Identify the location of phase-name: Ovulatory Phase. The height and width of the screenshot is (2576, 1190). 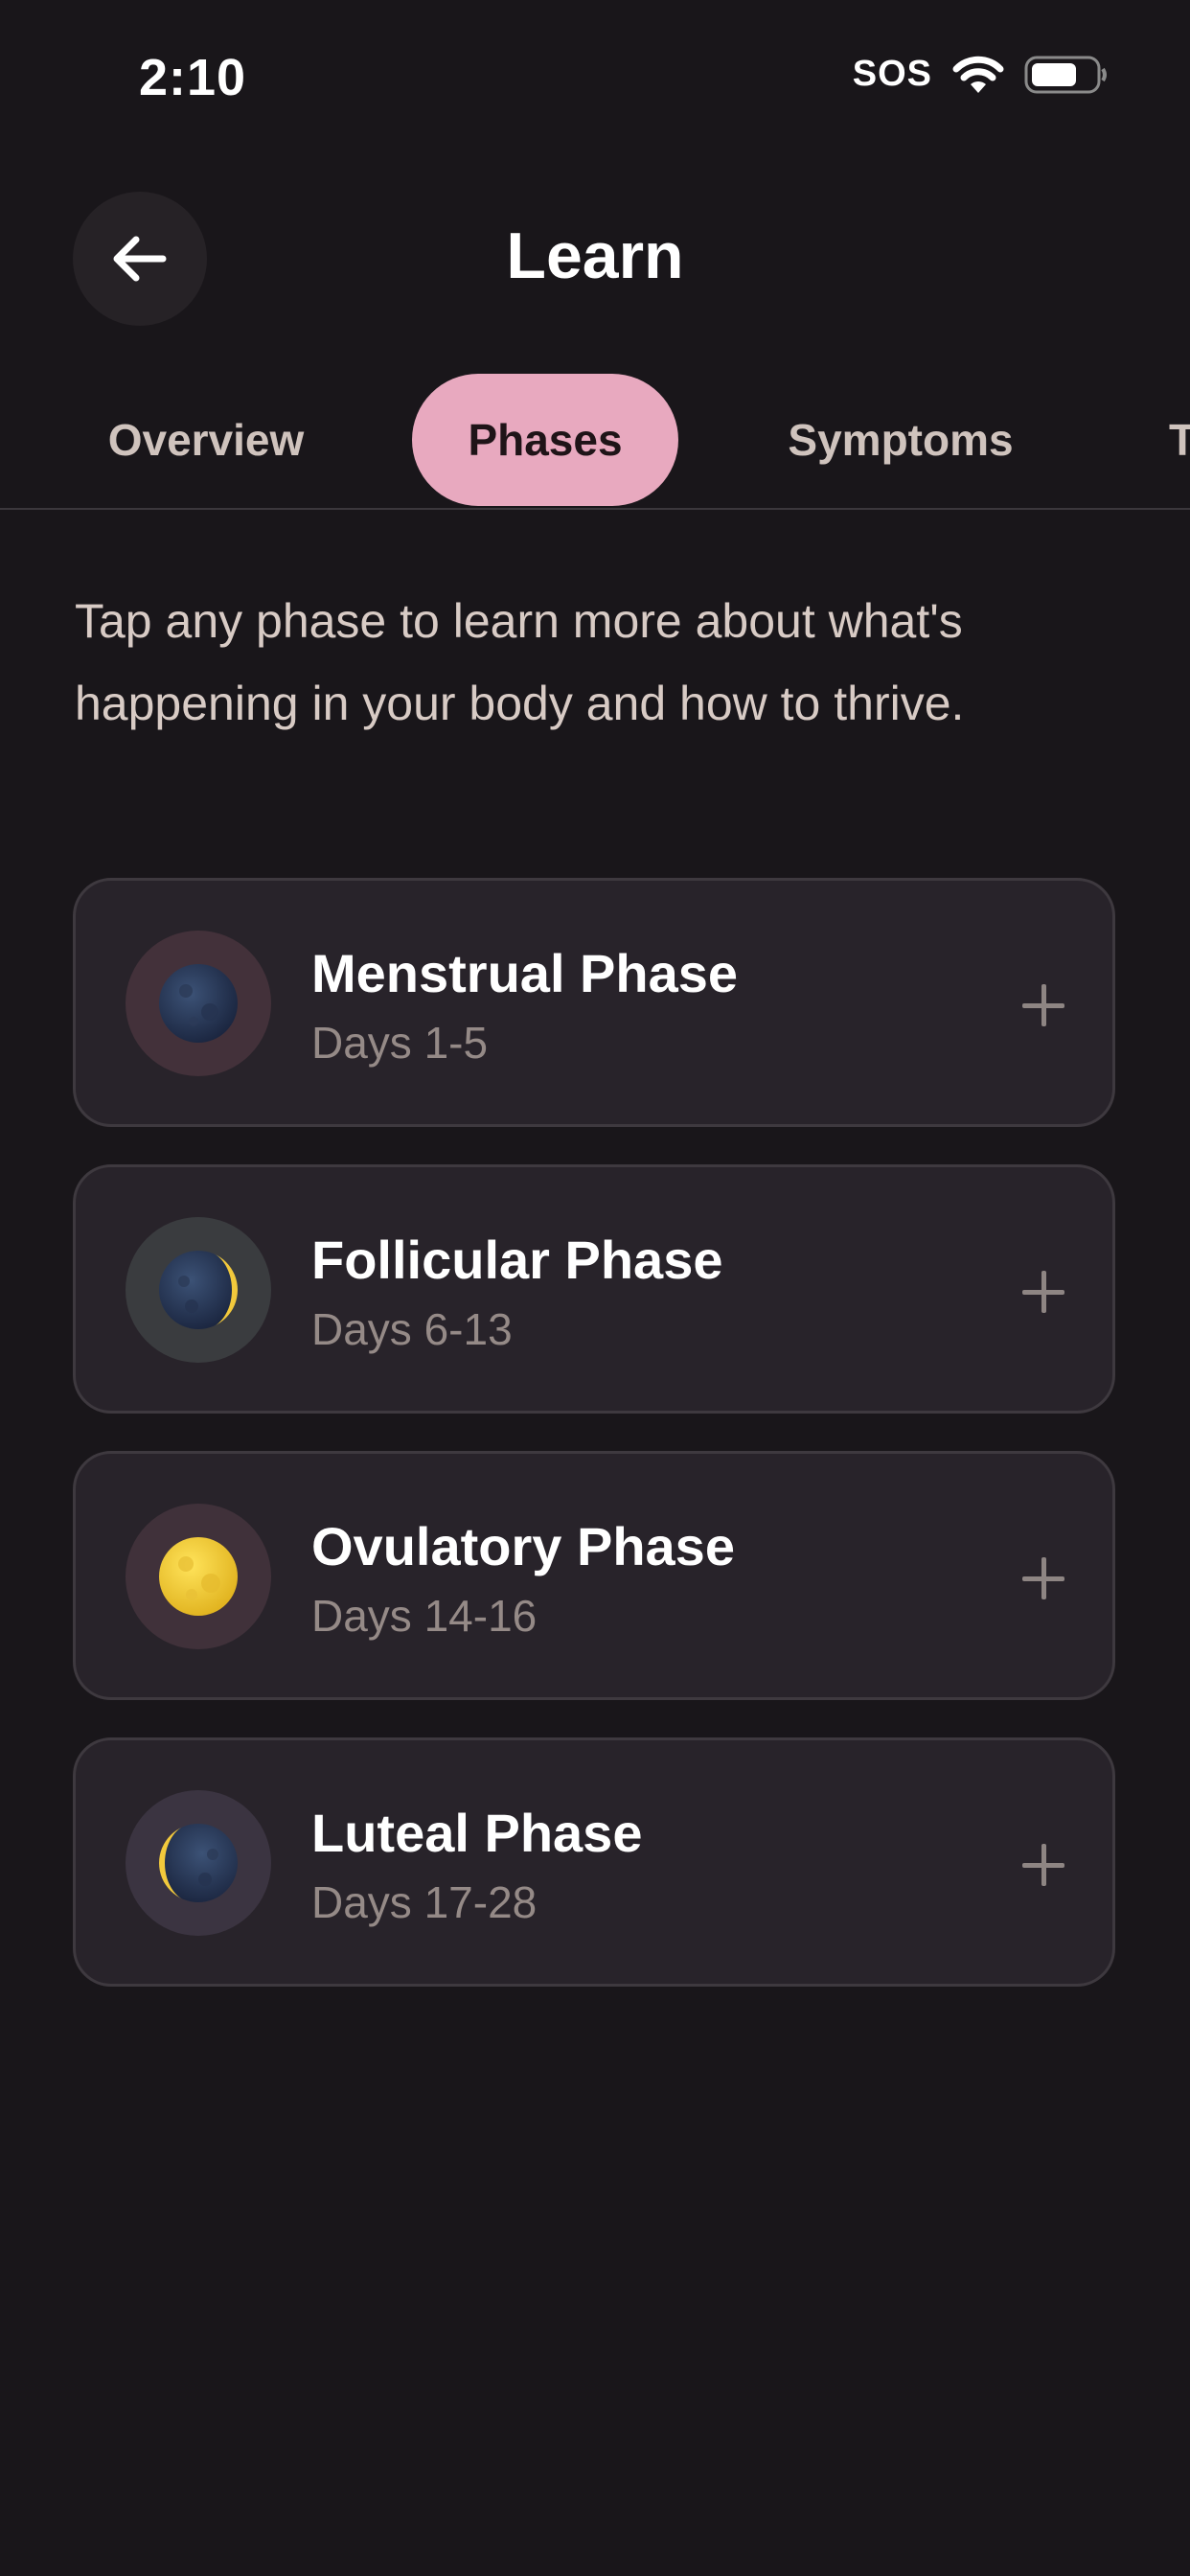
(523, 1546).